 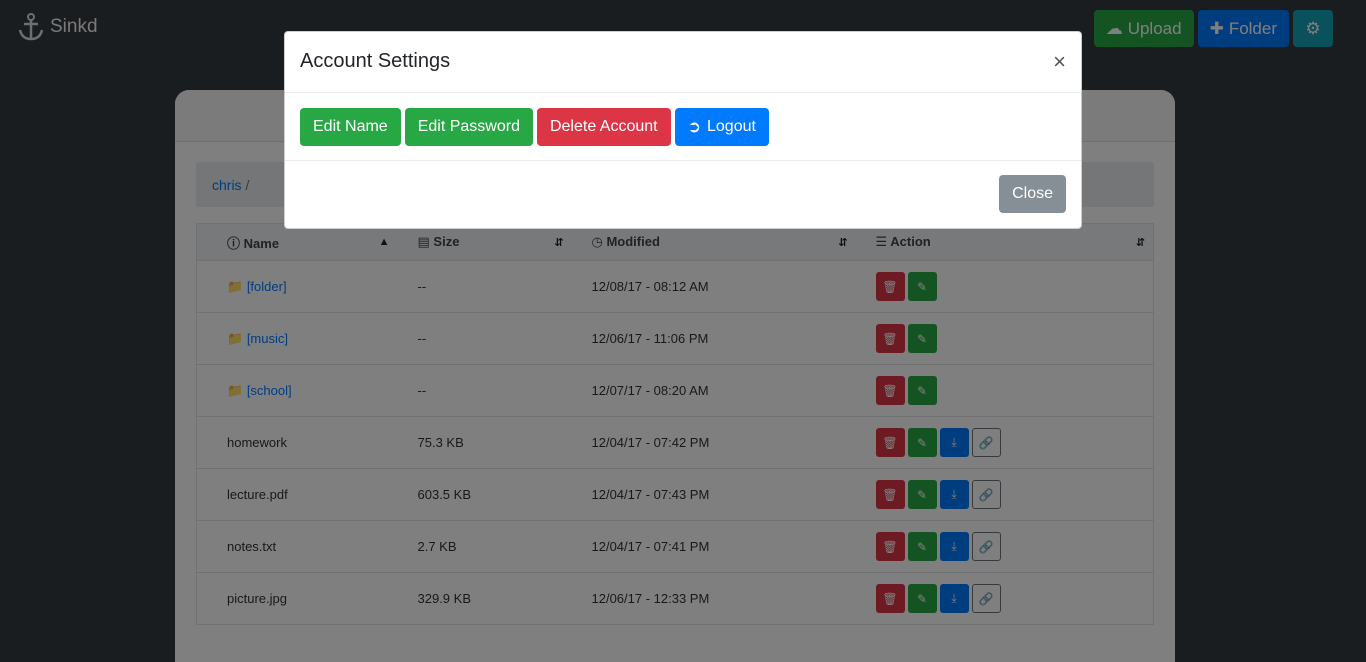 I want to click on modal-footer: Close, so click(x=1032, y=194).